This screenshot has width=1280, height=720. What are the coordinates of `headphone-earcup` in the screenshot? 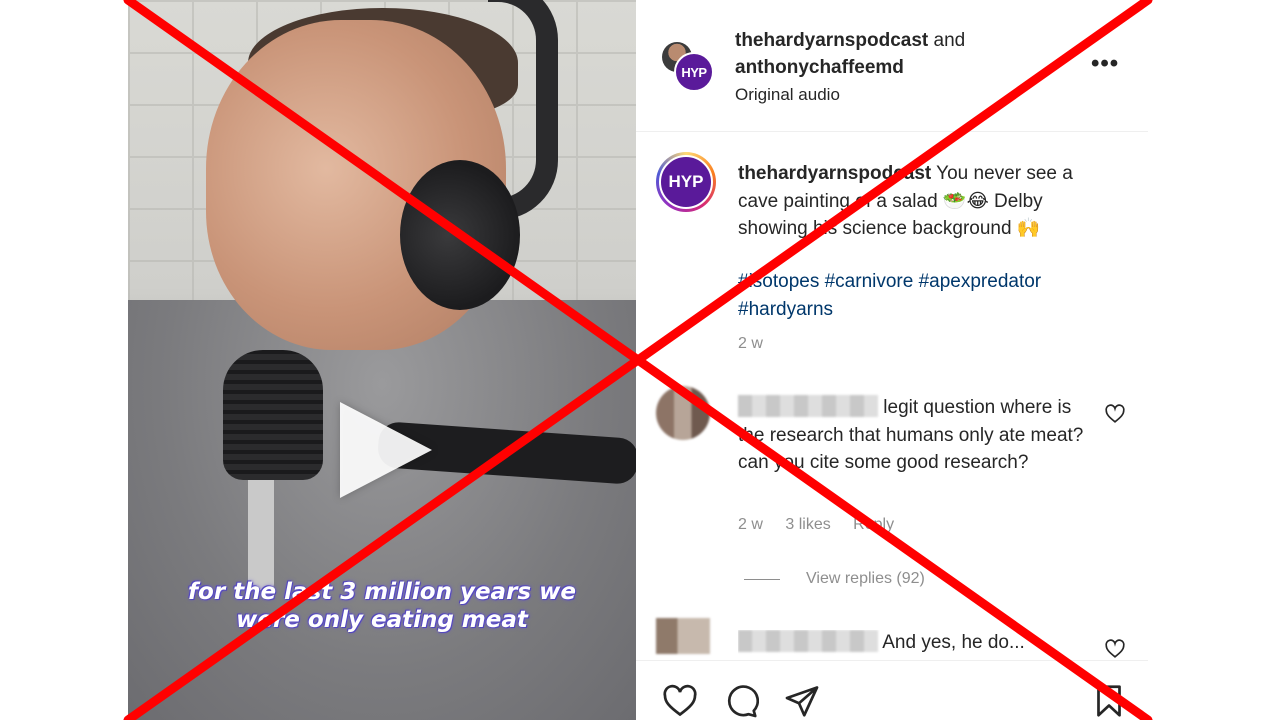 It's located at (460, 235).